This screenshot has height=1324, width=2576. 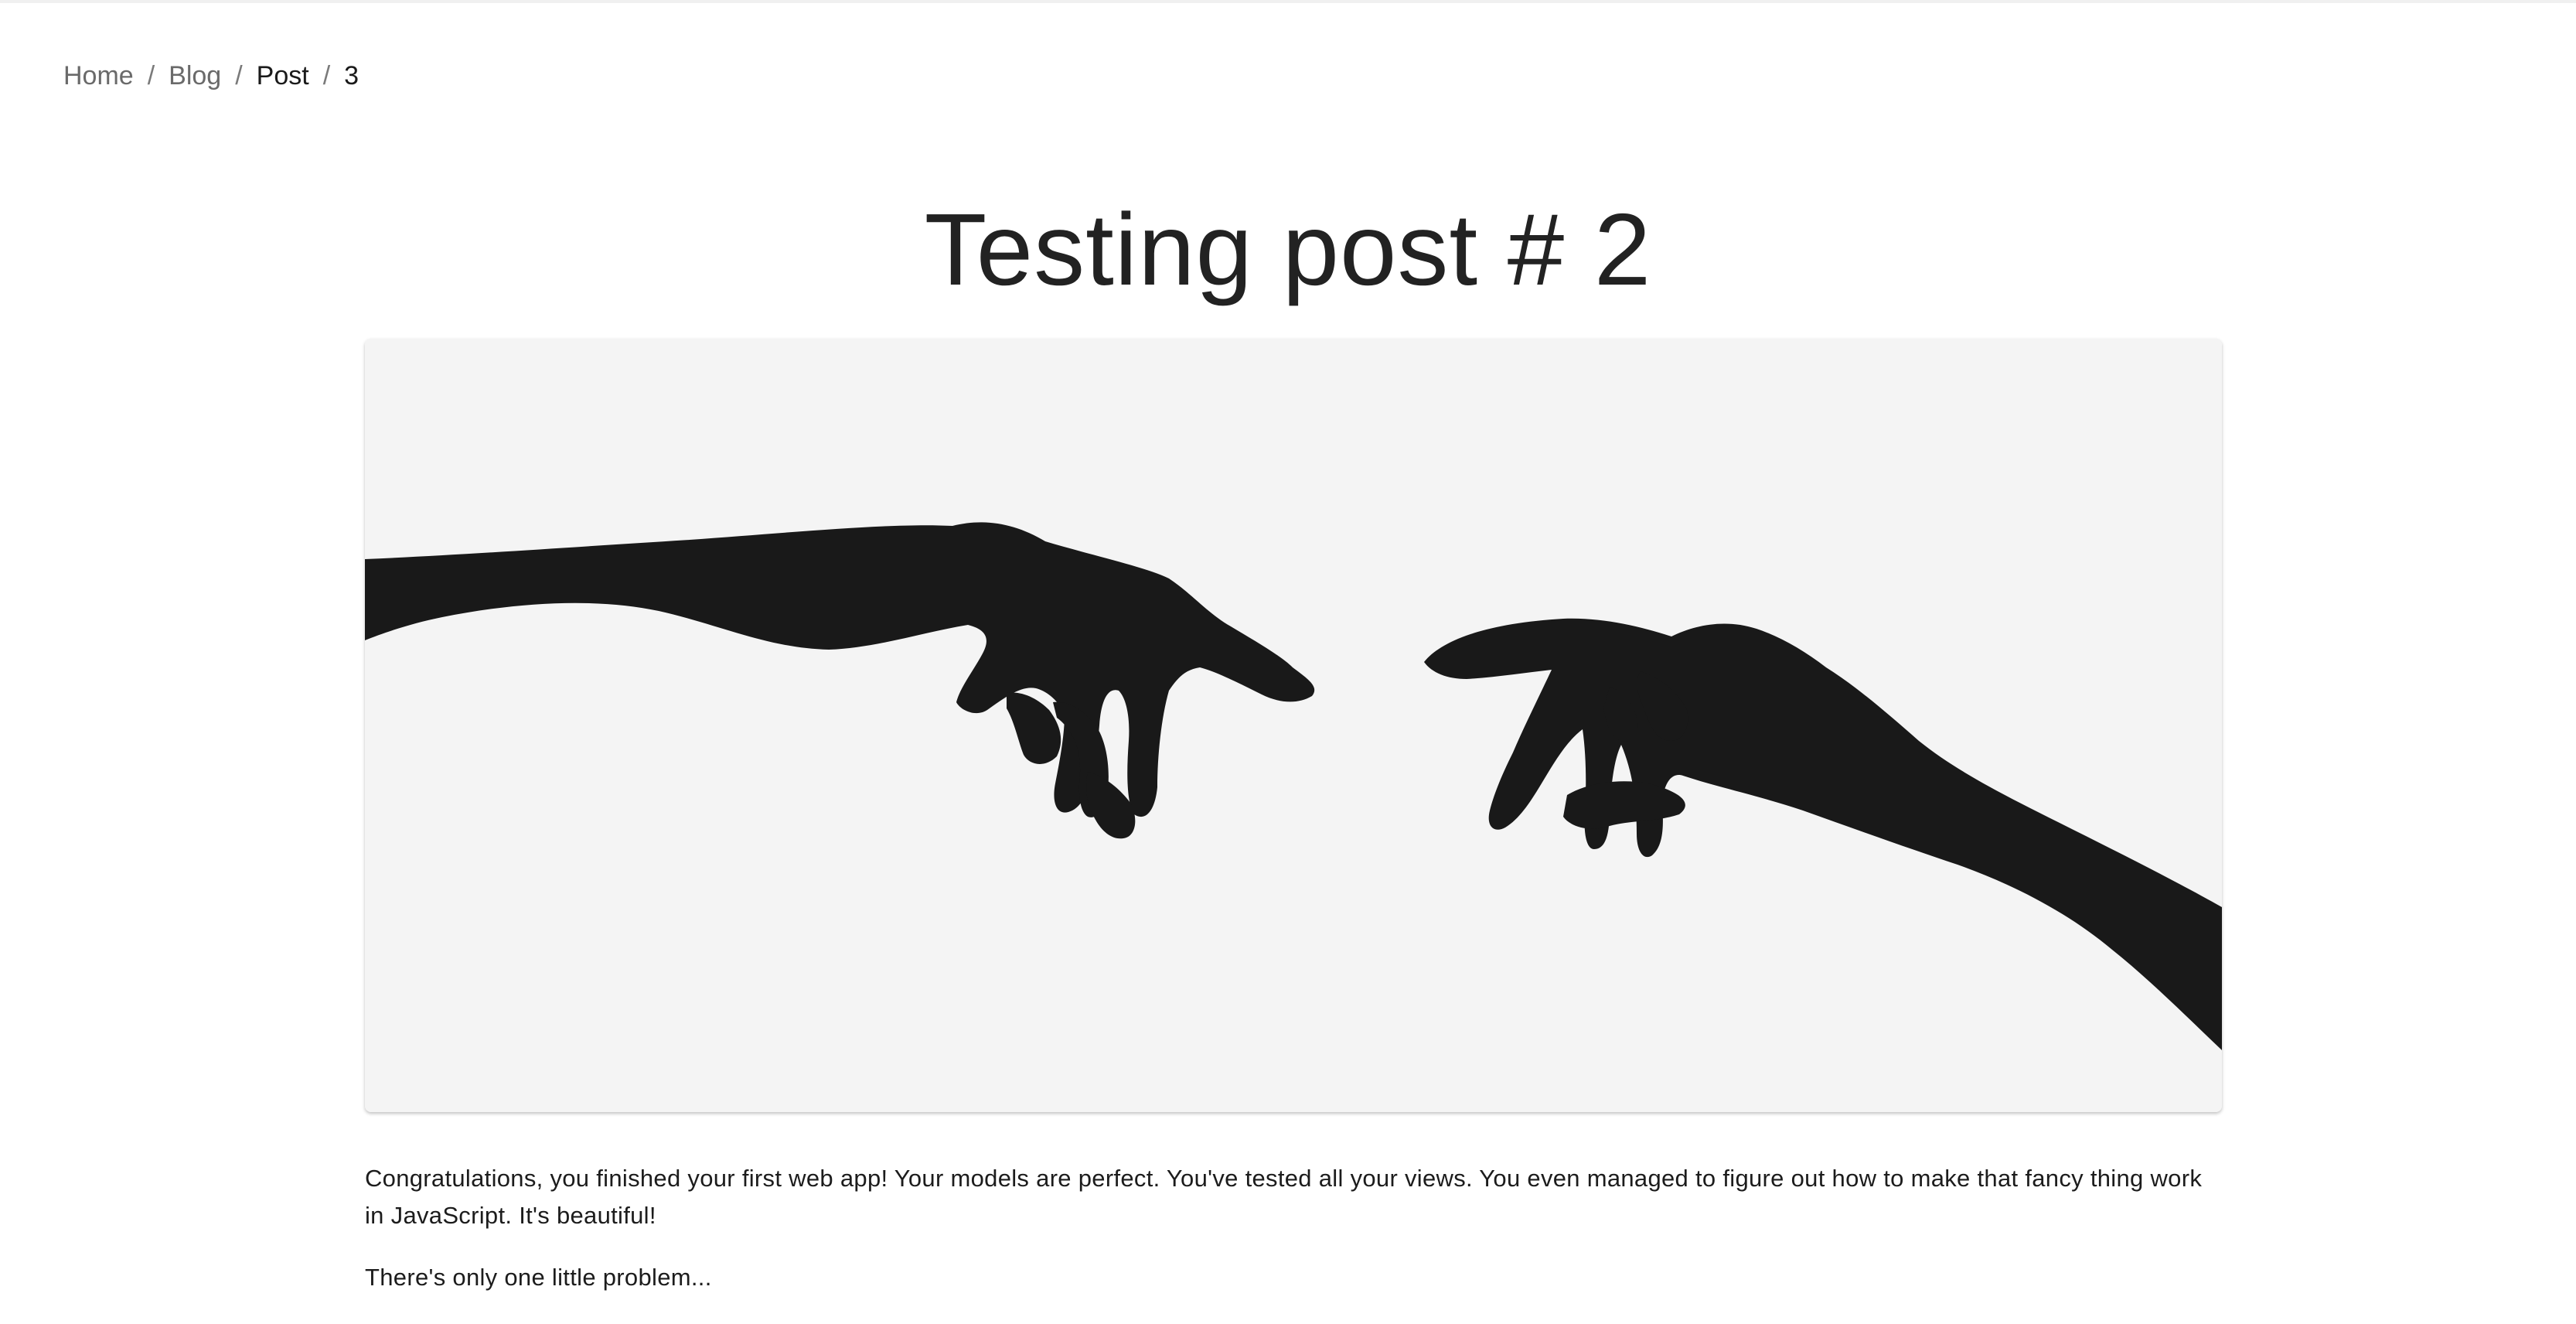 What do you see at coordinates (98, 76) in the screenshot?
I see `breadcrumb-home-link: Home` at bounding box center [98, 76].